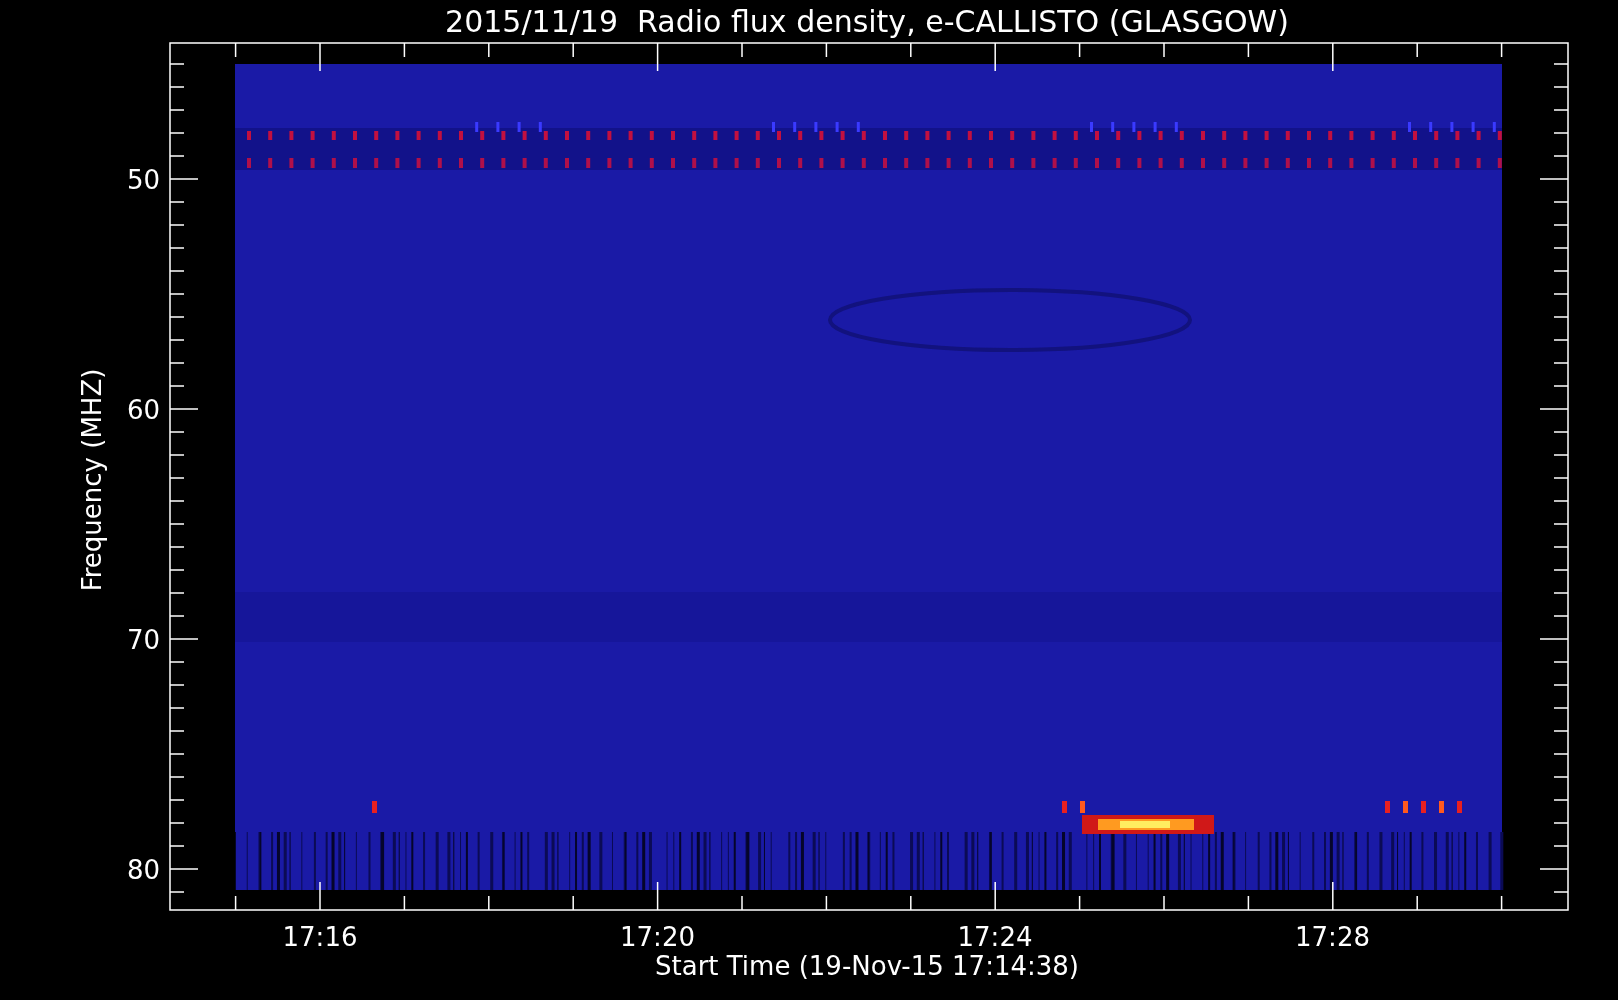  Describe the element at coordinates (143, 410) in the screenshot. I see `y-tick-label: 60` at that location.